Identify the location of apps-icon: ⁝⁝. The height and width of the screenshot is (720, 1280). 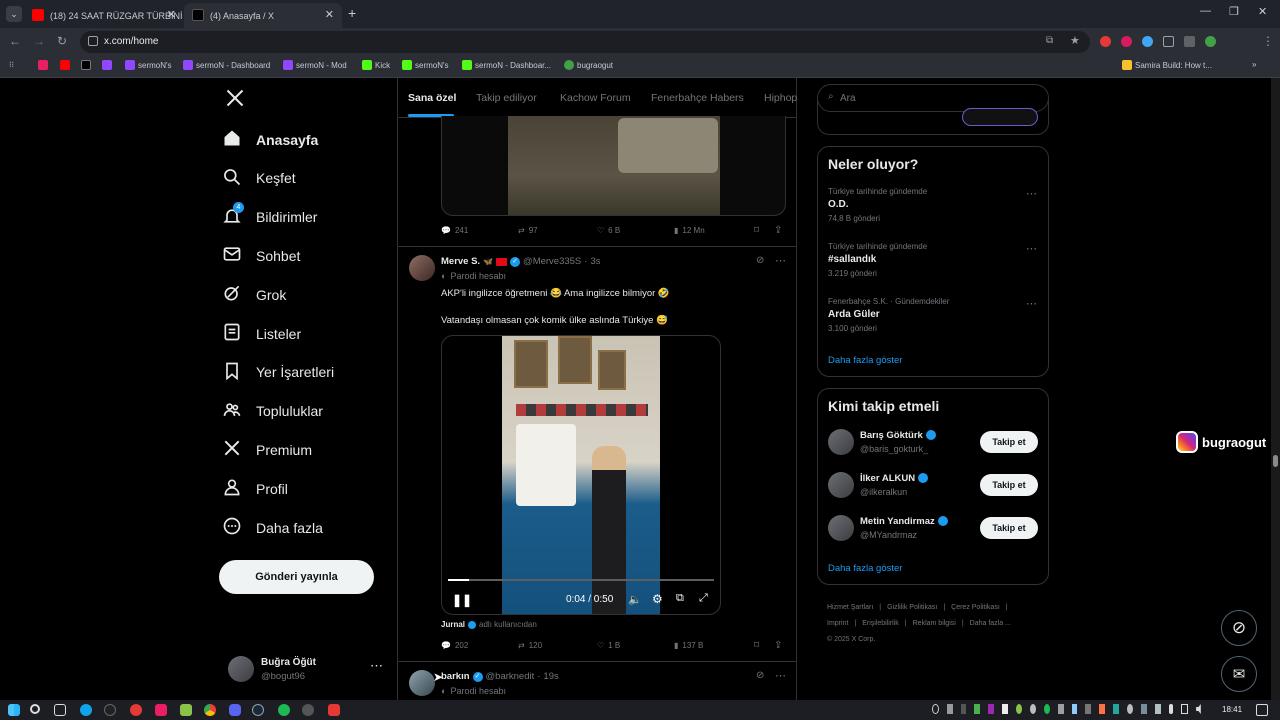
(11, 64).